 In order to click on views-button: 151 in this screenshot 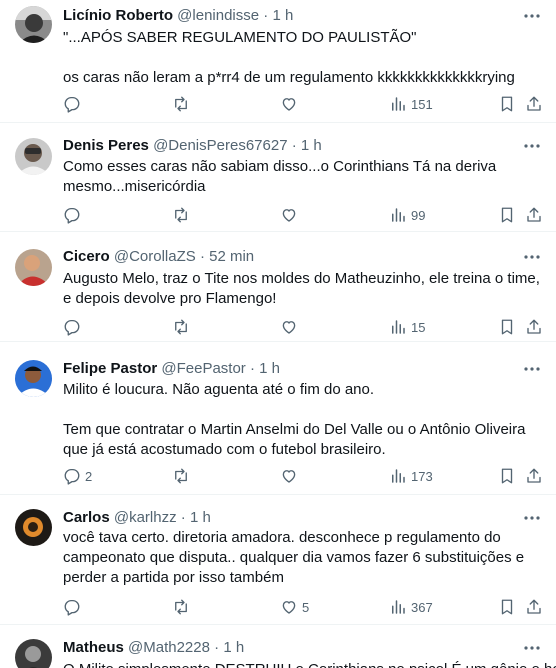, I will do `click(411, 104)`.